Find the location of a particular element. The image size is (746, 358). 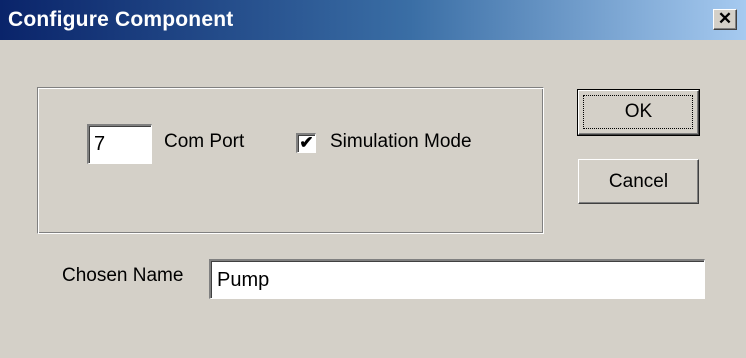

ok-button: OK is located at coordinates (638, 112).